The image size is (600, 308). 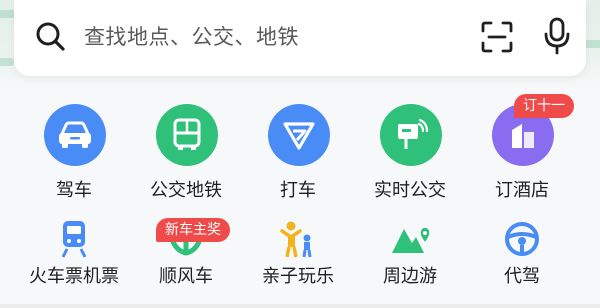 I want to click on search-icon, so click(x=51, y=37).